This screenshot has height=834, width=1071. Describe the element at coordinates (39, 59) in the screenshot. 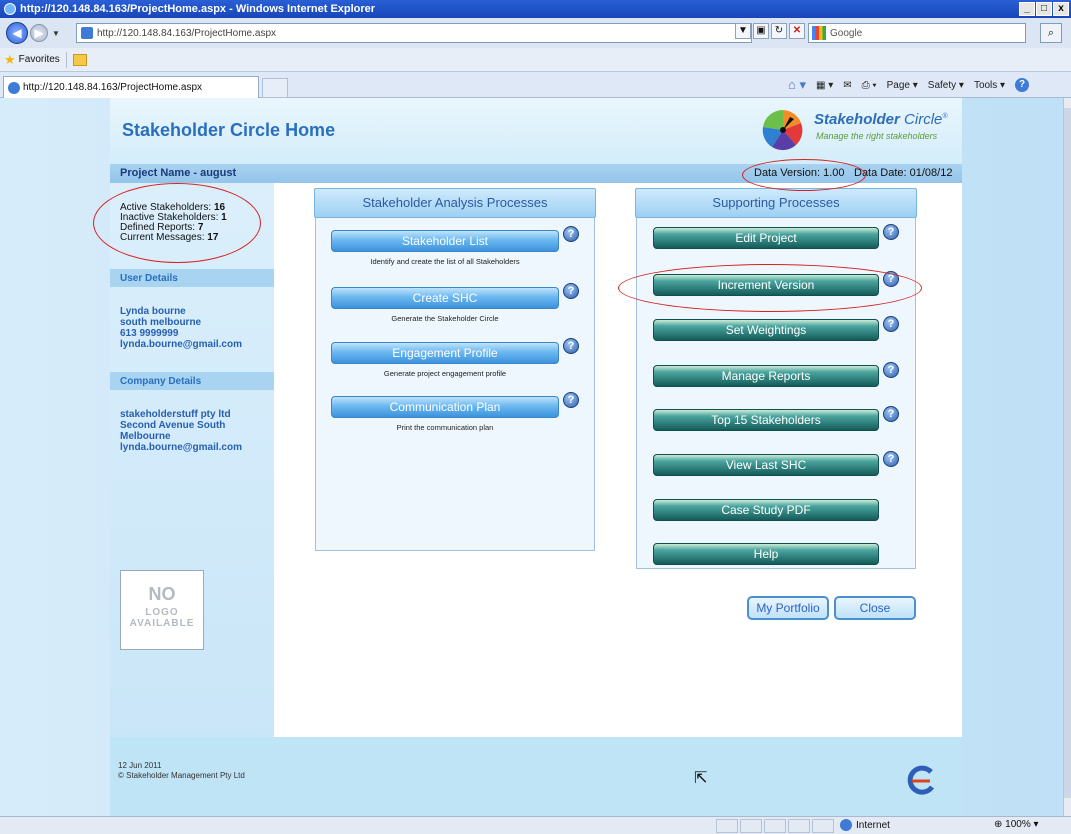

I see `favorites-label: Favorites` at that location.